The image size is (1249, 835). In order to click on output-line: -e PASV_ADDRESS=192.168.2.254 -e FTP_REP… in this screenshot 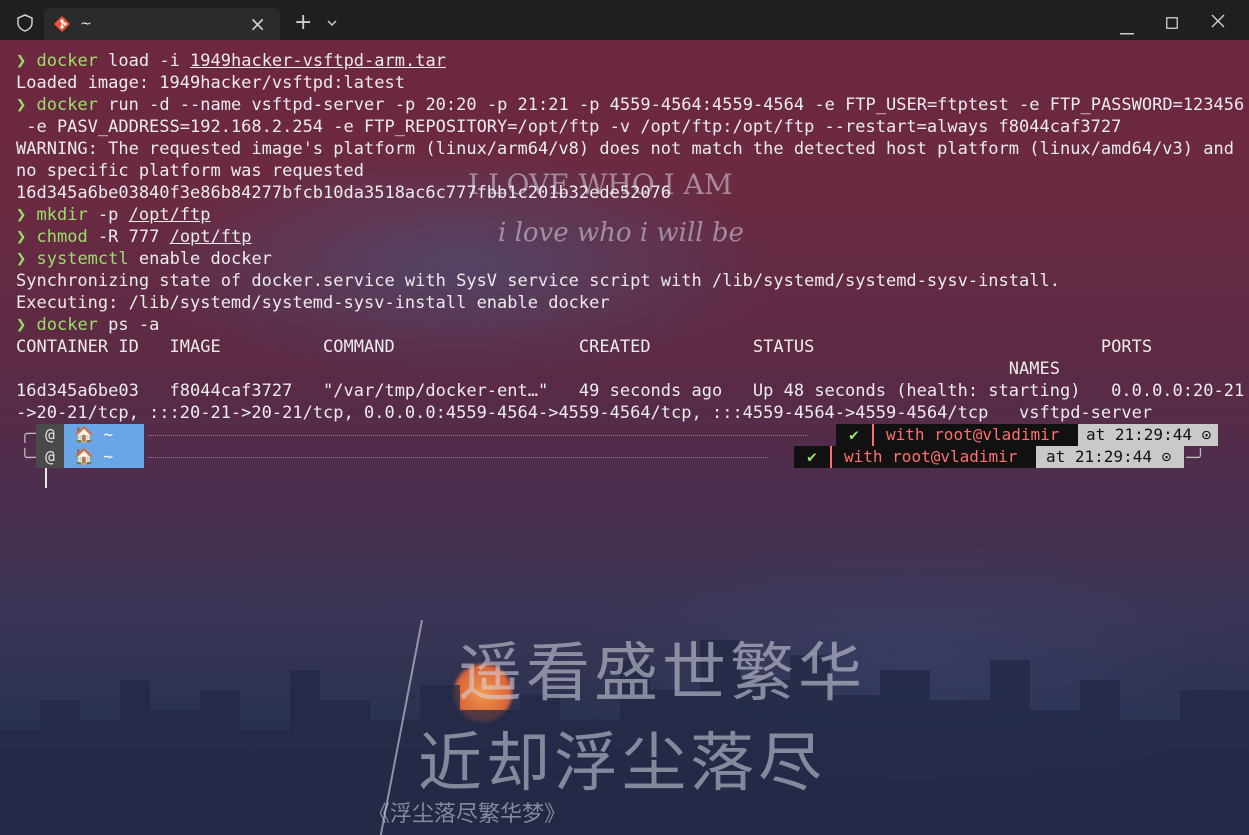, I will do `click(569, 127)`.